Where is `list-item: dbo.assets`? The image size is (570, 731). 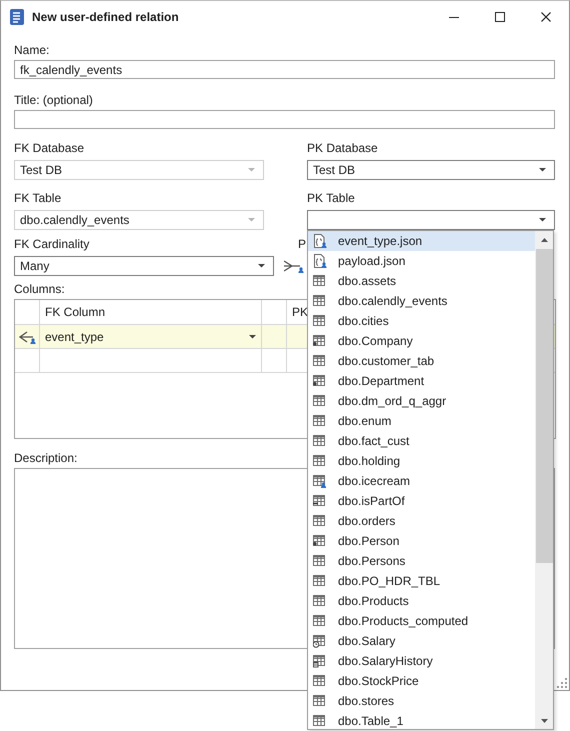 list-item: dbo.assets is located at coordinates (421, 281).